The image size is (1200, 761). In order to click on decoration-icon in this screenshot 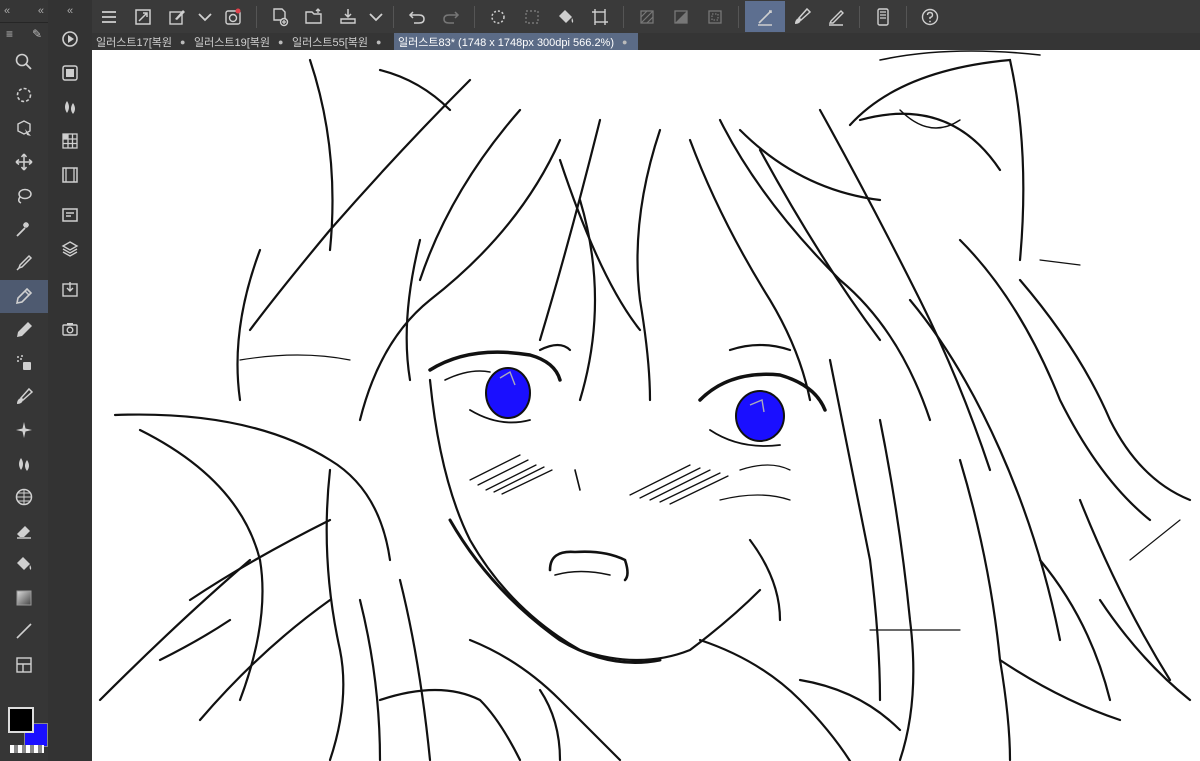, I will do `click(24, 430)`.